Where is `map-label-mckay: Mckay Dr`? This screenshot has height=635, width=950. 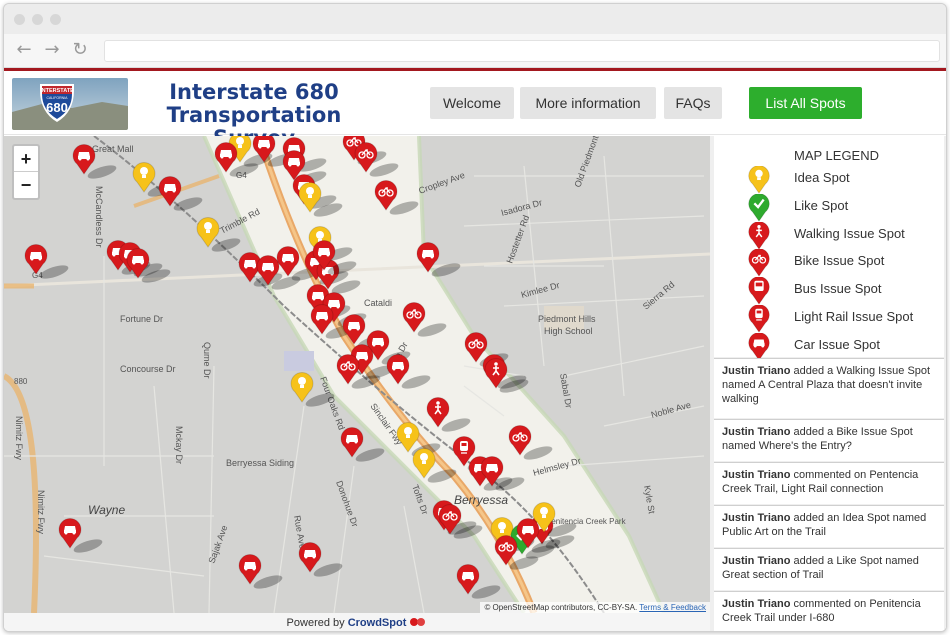
map-label-mckay: Mckay Dr is located at coordinates (179, 445).